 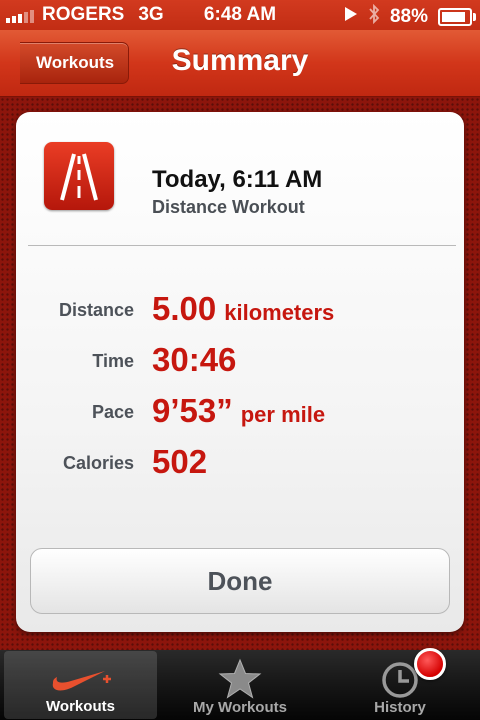 What do you see at coordinates (279, 312) in the screenshot?
I see `stat-unit: kilometers` at bounding box center [279, 312].